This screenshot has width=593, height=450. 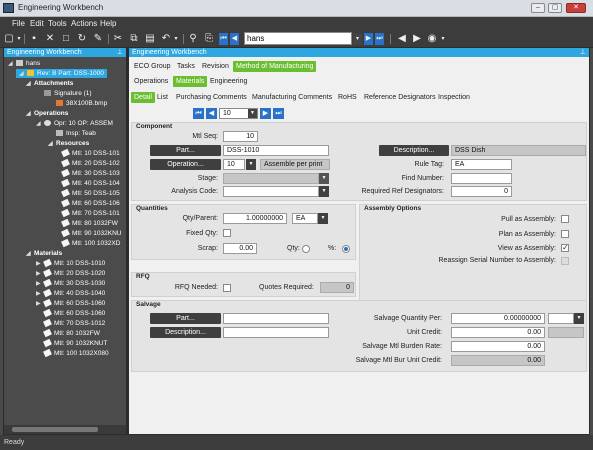 I want to click on cut-icon: ✂, so click(x=118, y=39).